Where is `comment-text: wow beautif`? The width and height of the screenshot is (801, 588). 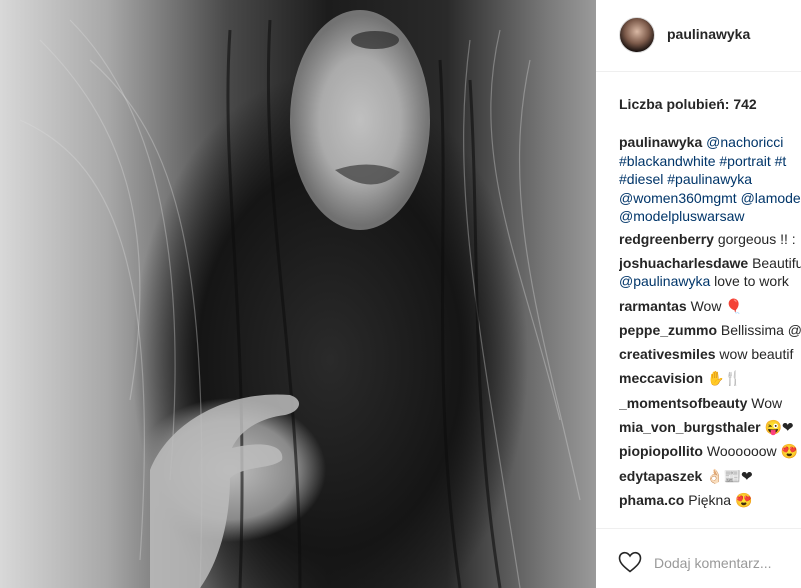 comment-text: wow beautif is located at coordinates (756, 354).